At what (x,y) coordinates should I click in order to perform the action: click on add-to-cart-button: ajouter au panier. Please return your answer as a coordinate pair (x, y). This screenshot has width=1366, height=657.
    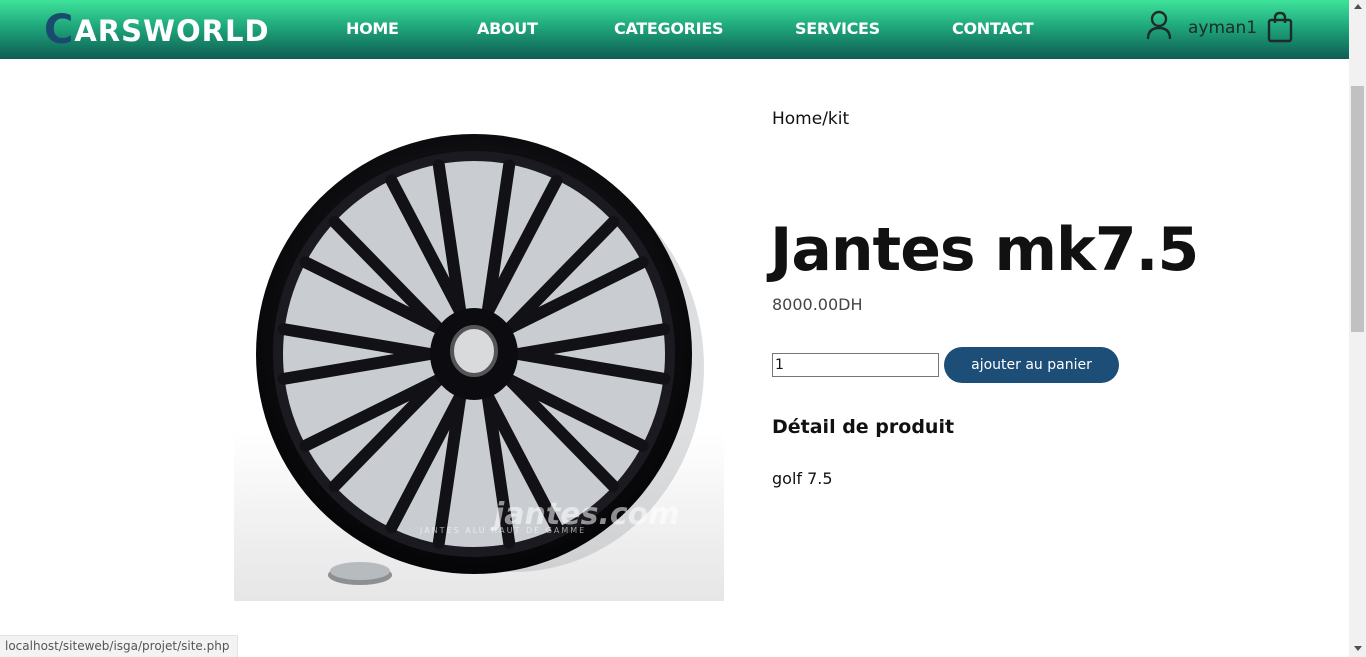
    Looking at the image, I should click on (1031, 365).